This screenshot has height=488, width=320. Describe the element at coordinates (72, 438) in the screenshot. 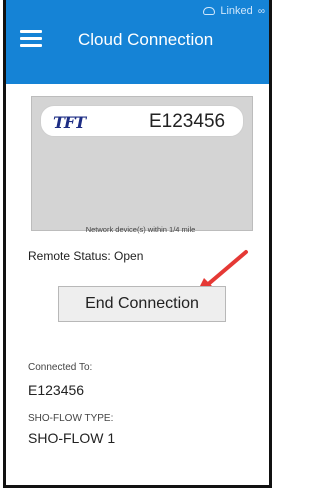

I see `sho-flow-type-value: SHO-FLOW 1` at that location.